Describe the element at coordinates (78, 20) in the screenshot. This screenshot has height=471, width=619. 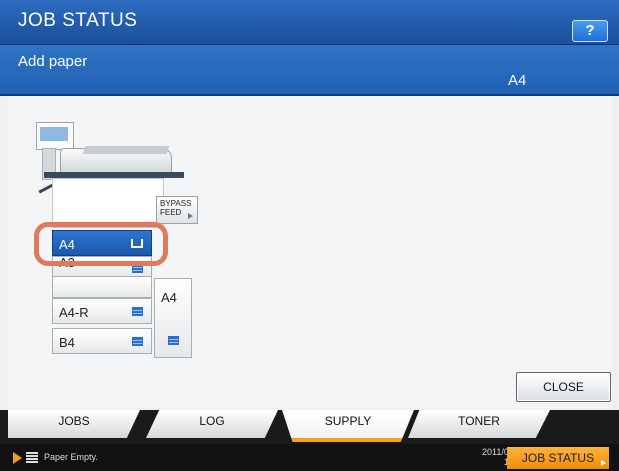
I see `page-title: JOB STATUS` at that location.